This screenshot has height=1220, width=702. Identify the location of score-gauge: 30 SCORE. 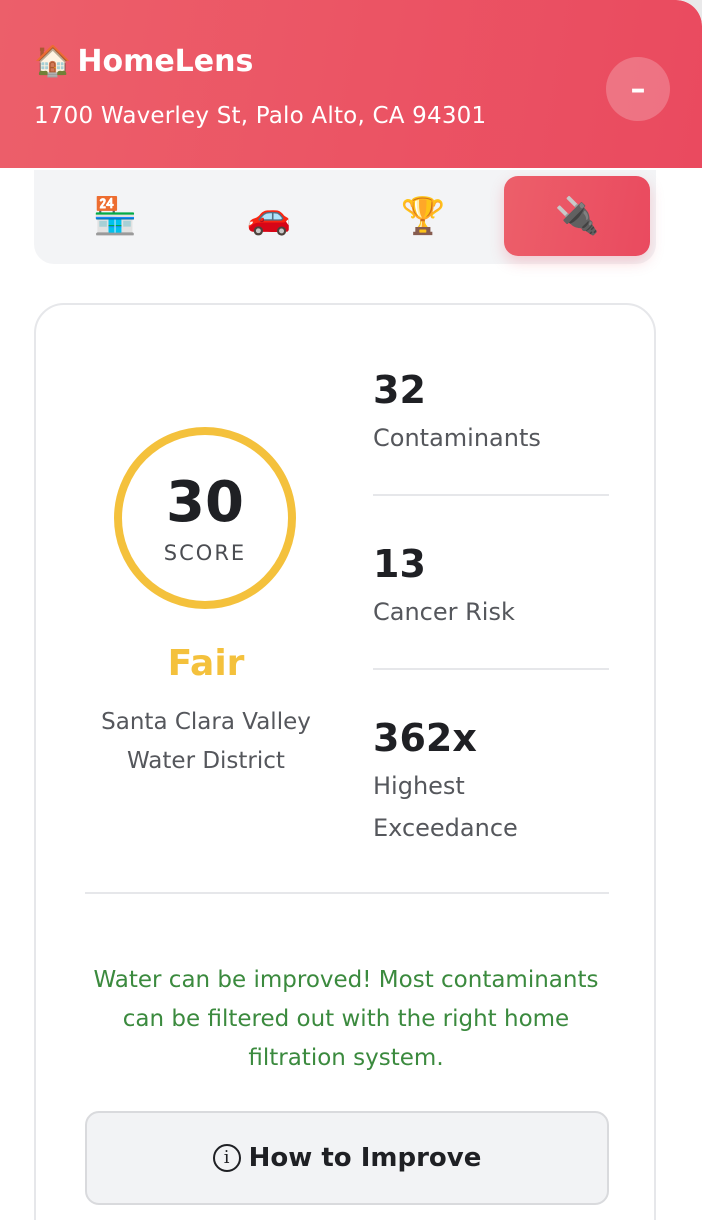
(205, 518).